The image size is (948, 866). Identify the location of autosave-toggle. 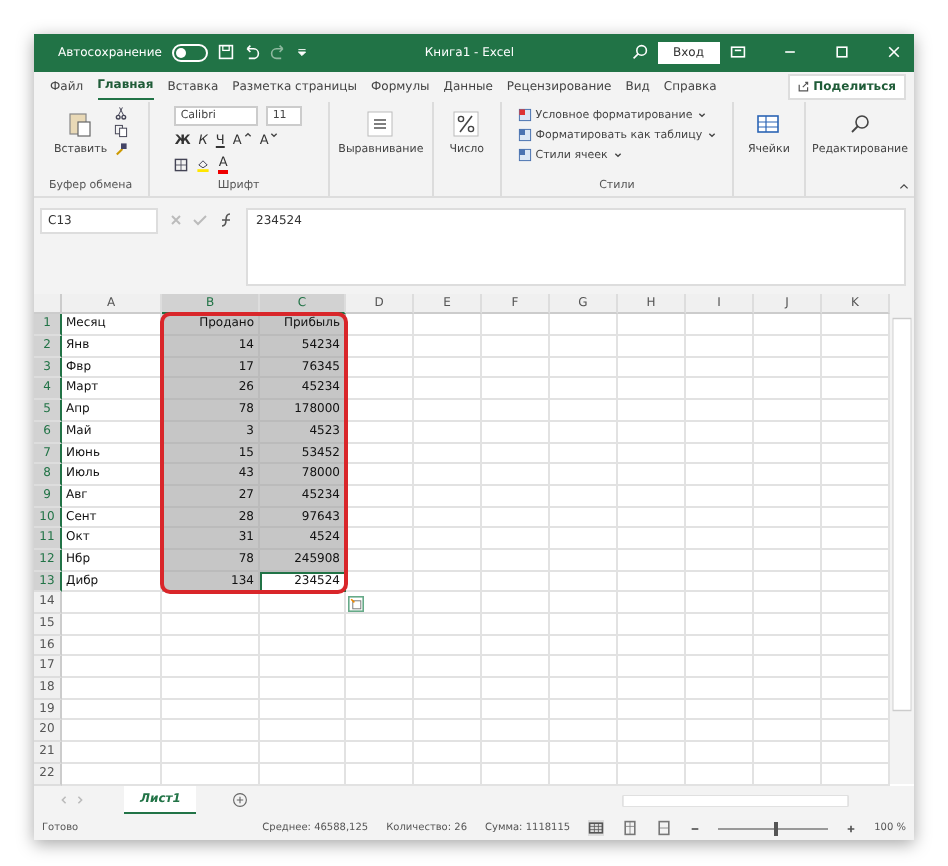
(189, 52).